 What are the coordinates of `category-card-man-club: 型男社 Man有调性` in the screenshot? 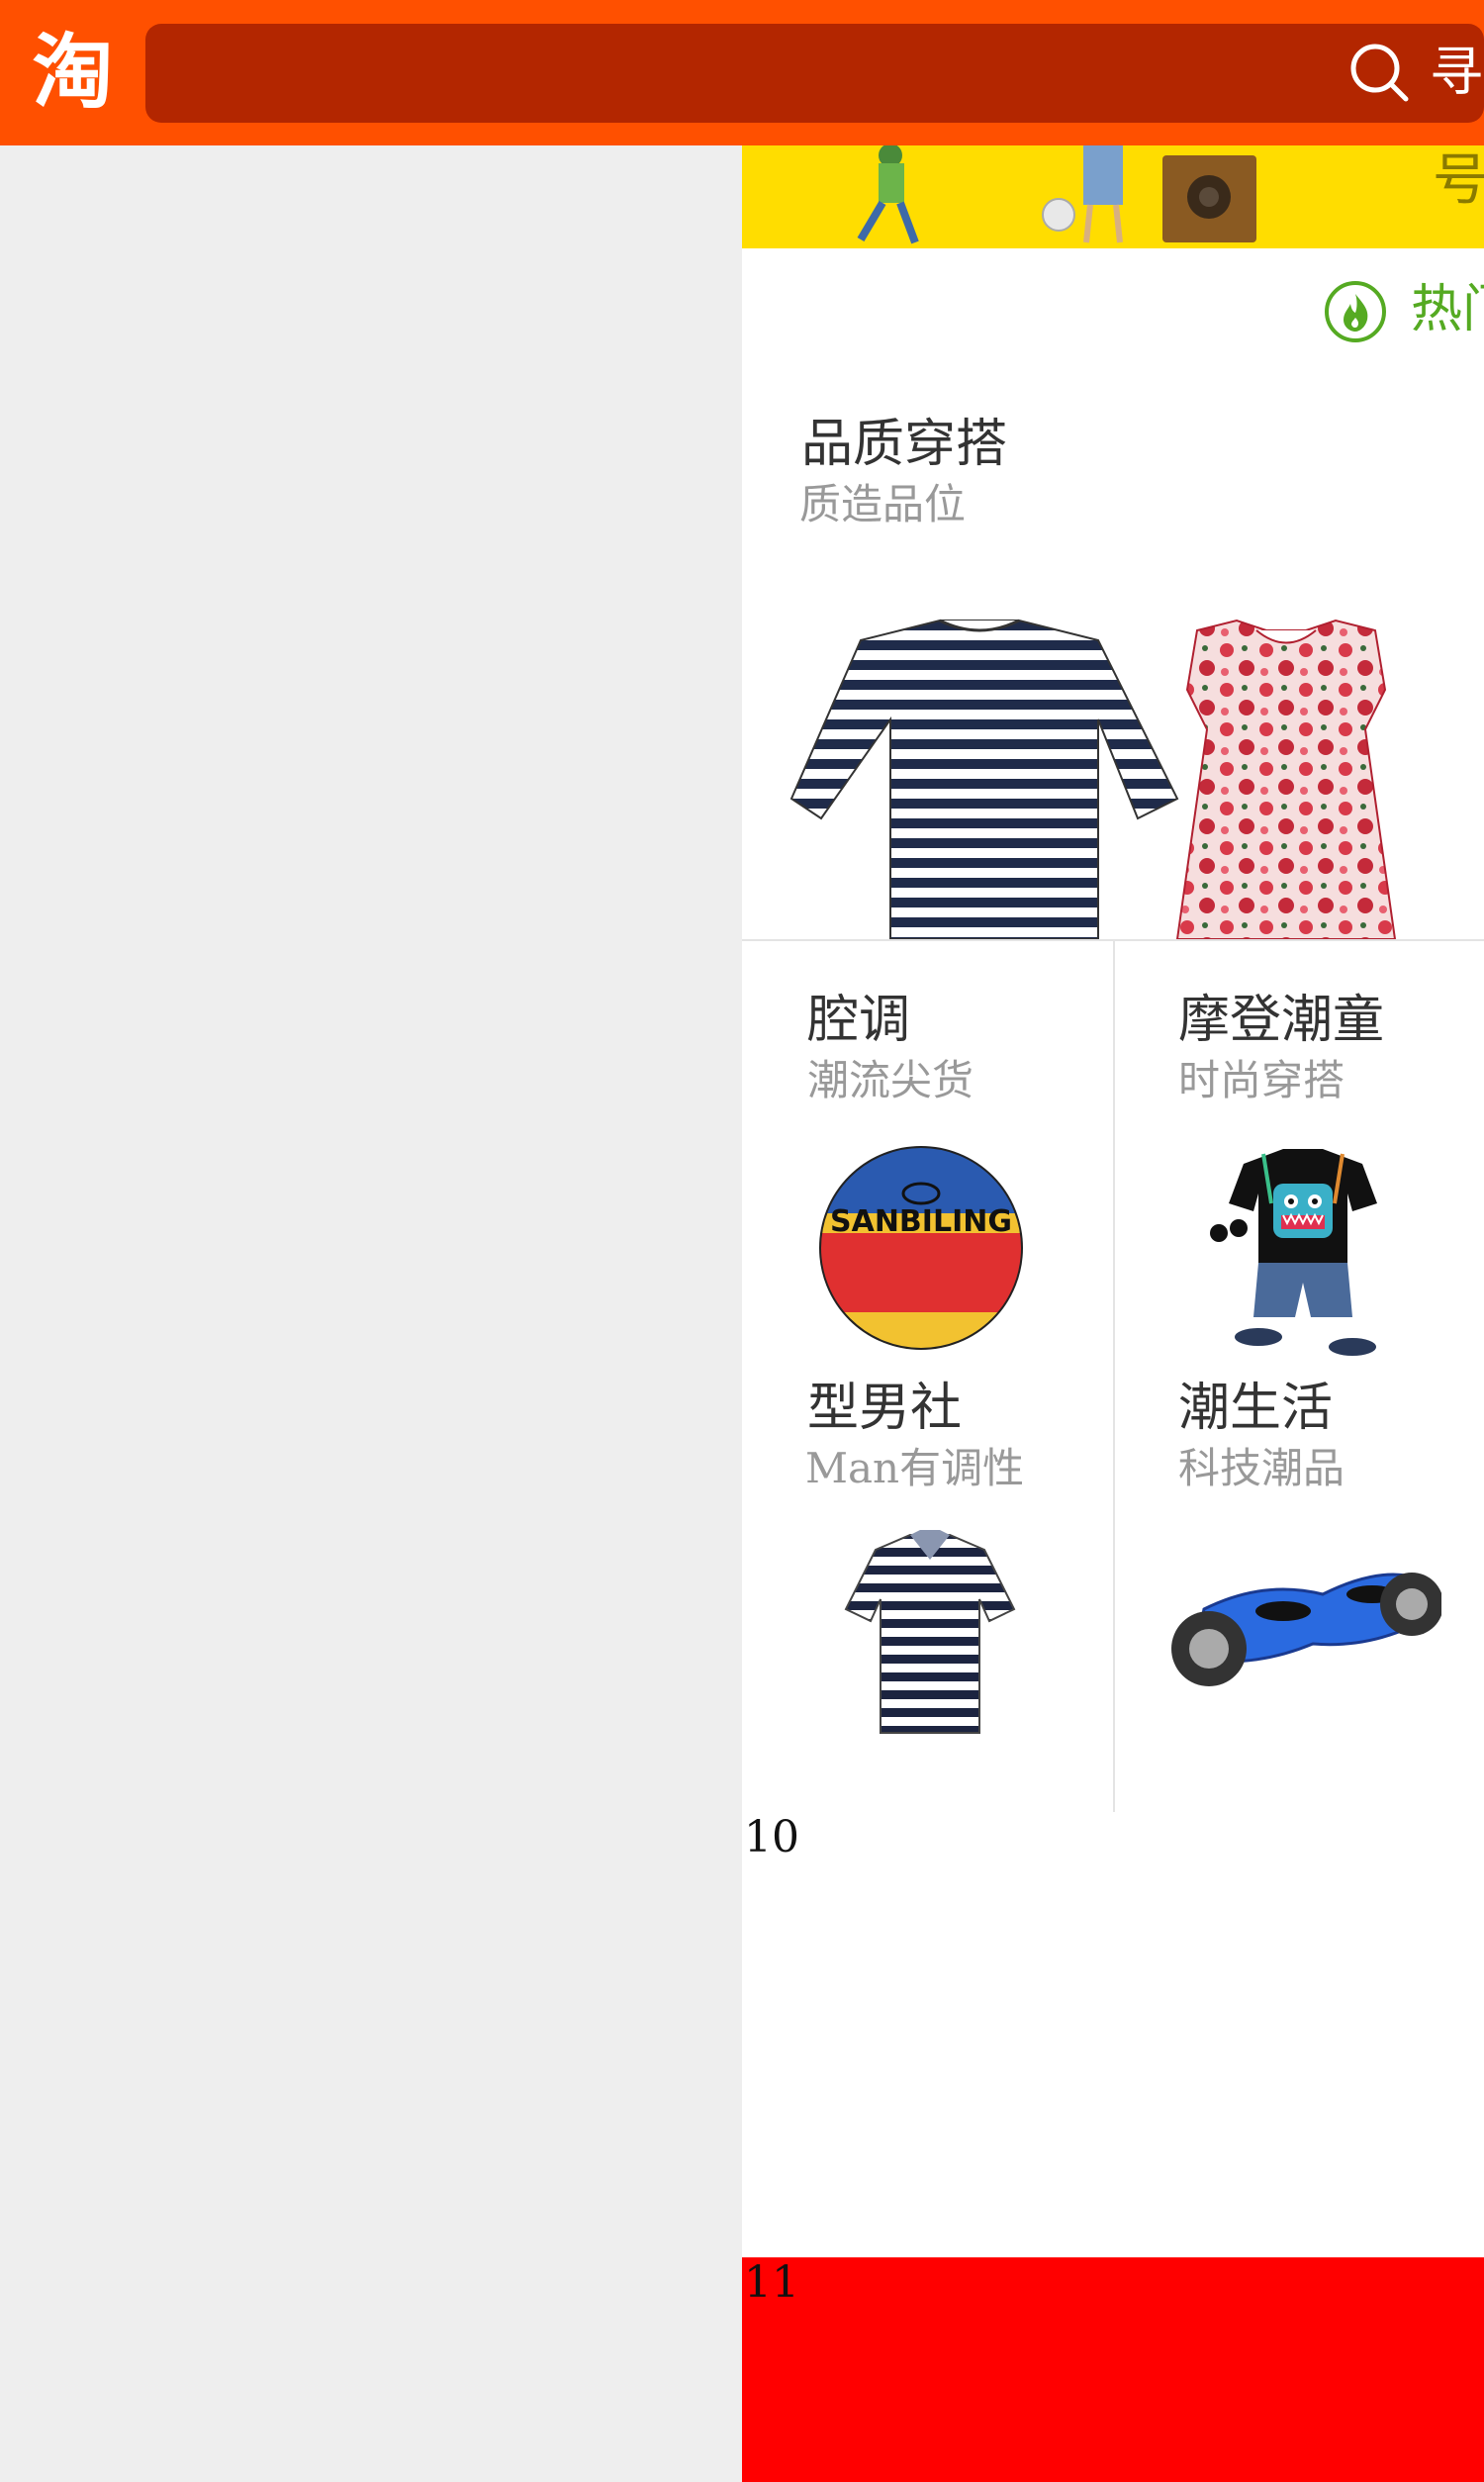 It's located at (927, 1594).